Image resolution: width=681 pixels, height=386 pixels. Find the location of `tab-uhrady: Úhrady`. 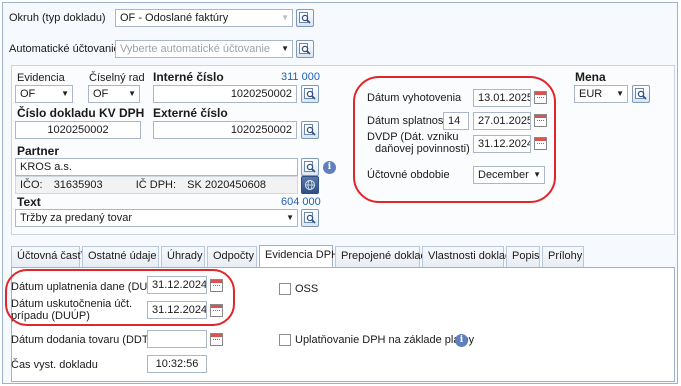

tab-uhrady: Úhrady is located at coordinates (183, 256).